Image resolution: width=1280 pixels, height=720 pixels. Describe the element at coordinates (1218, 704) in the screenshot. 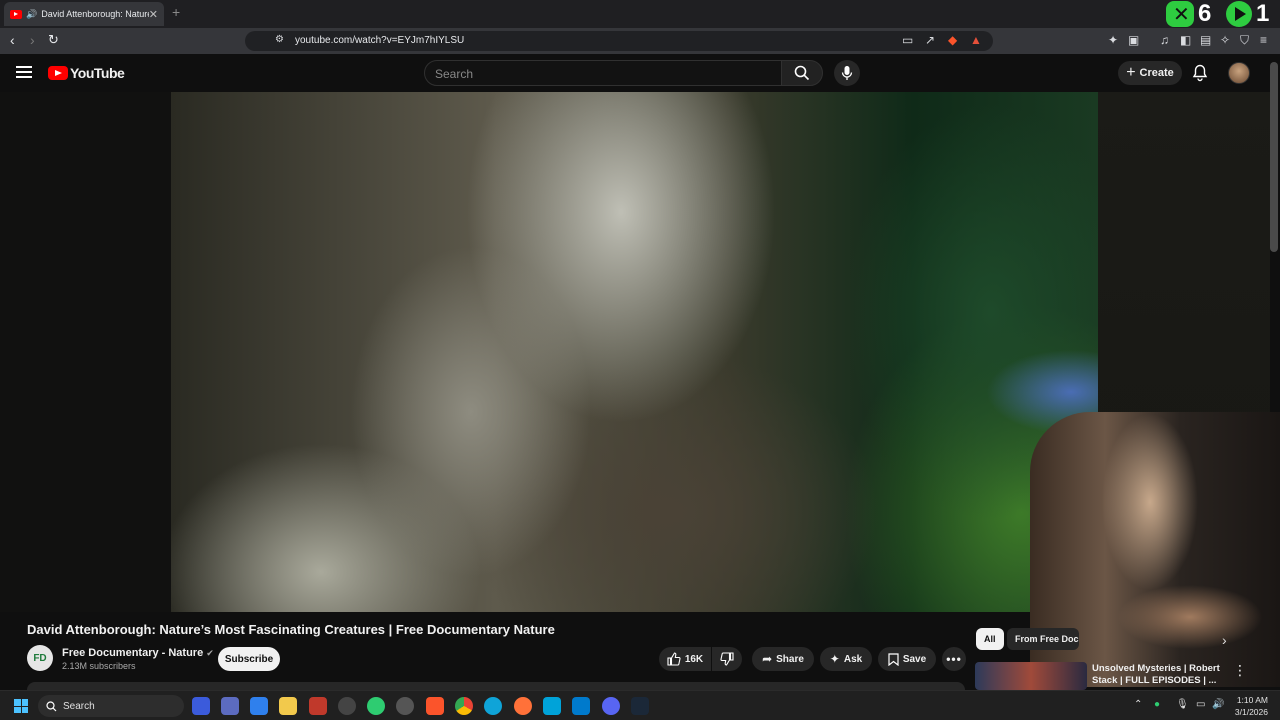

I see `tray-volume-icon: 🔊` at that location.